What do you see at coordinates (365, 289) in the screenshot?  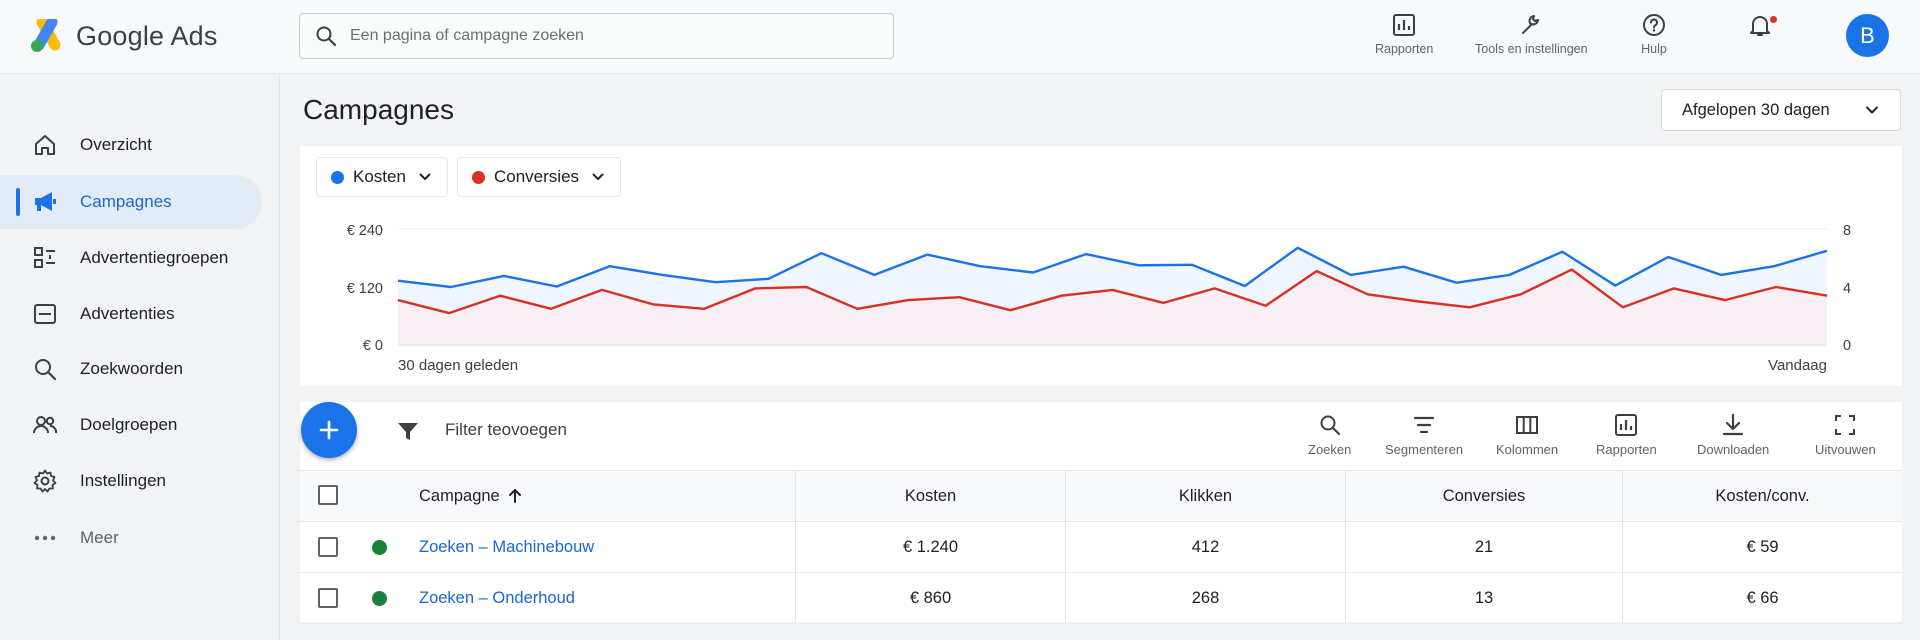 I see `y-left-tick: € 120` at bounding box center [365, 289].